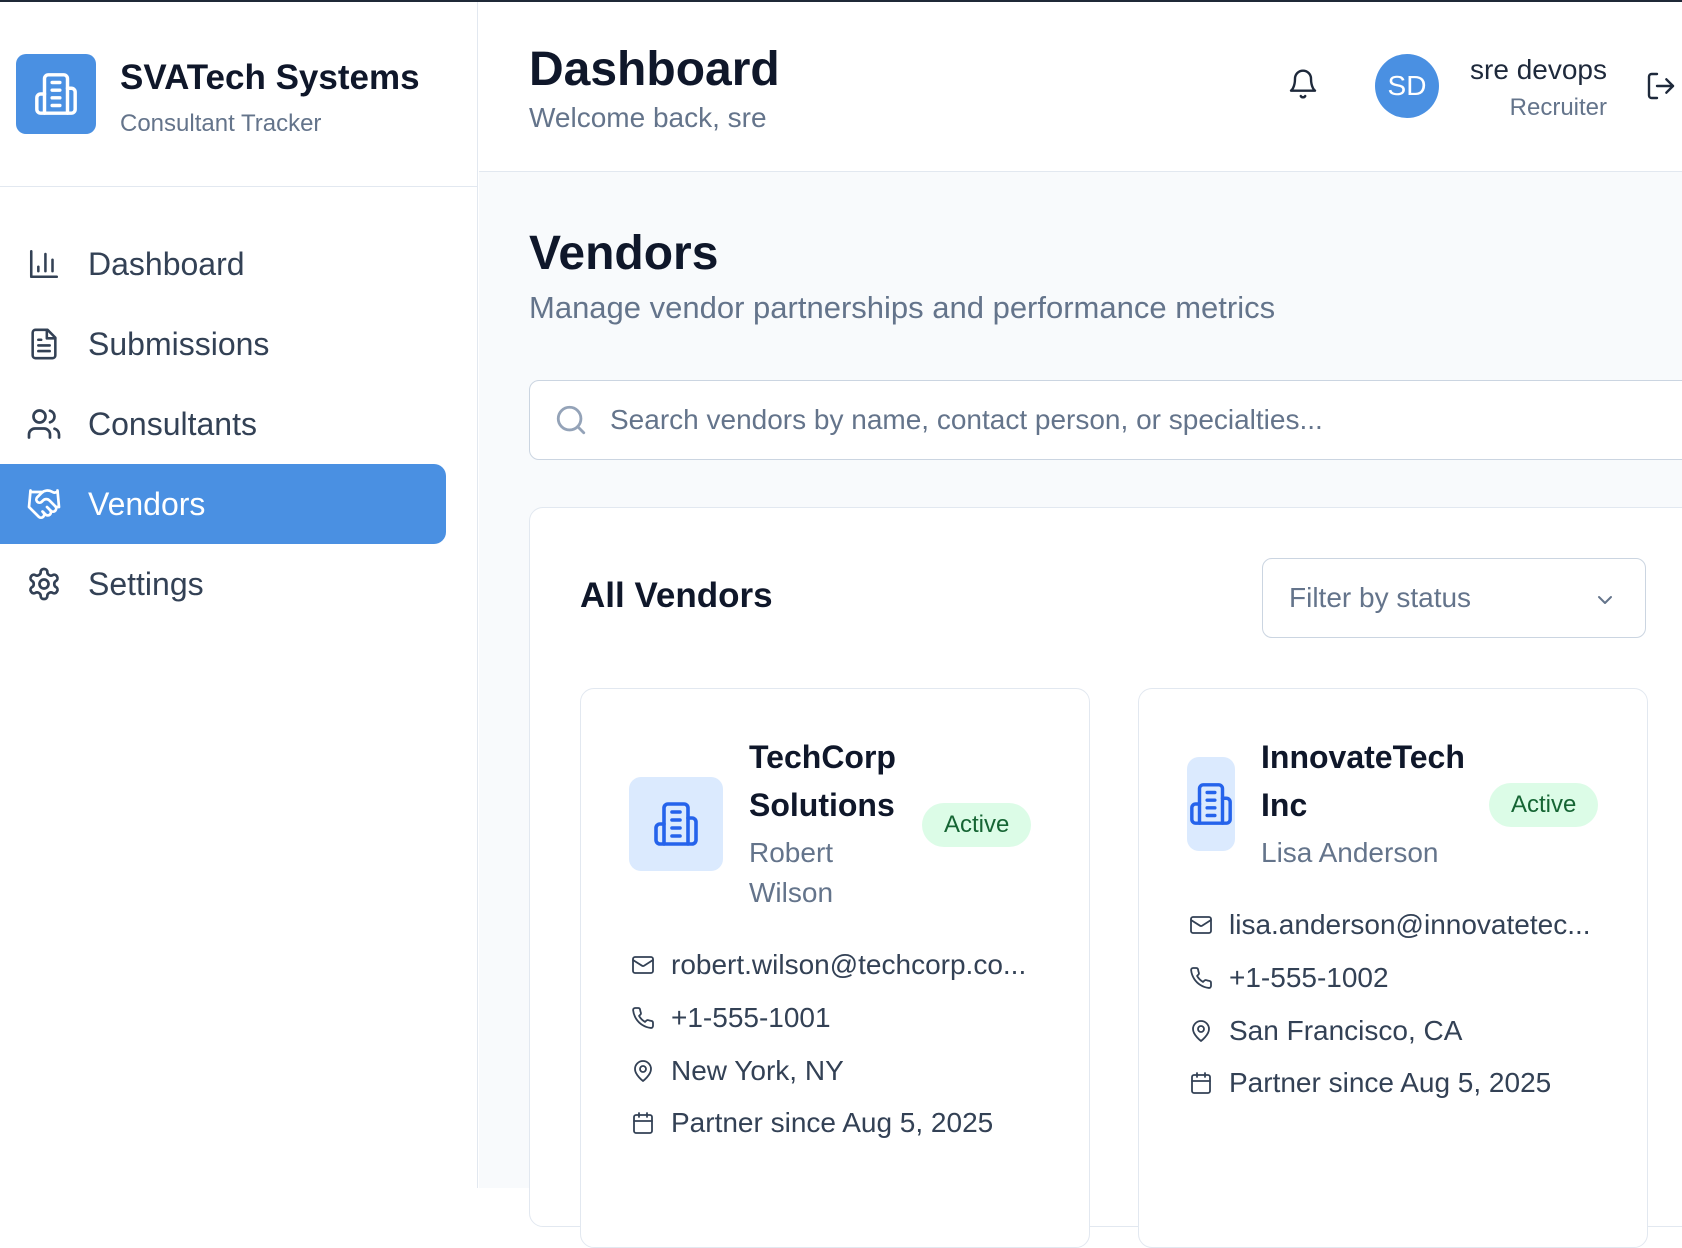 The width and height of the screenshot is (1682, 1248). Describe the element at coordinates (1380, 597) in the screenshot. I see `filter-placeholder: Filter by status` at that location.